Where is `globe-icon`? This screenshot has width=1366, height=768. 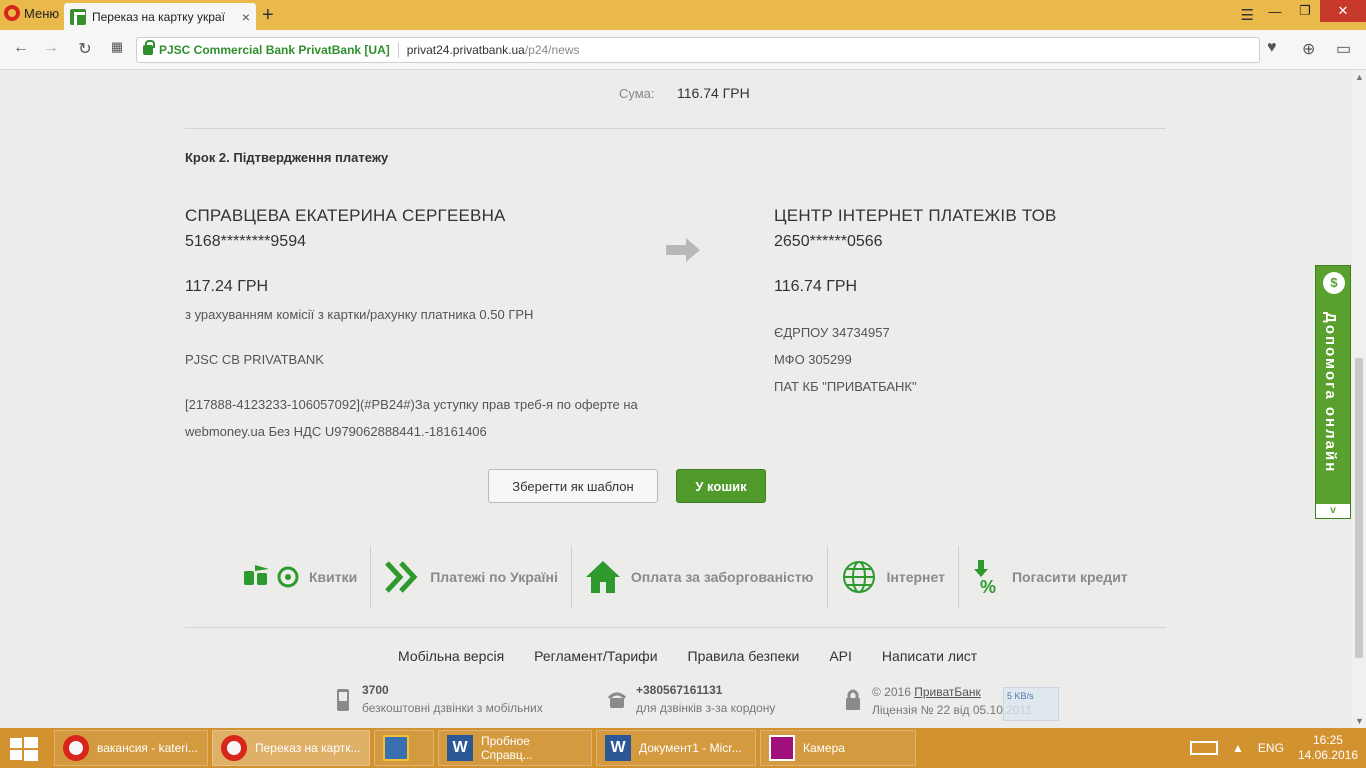 globe-icon is located at coordinates (858, 577).